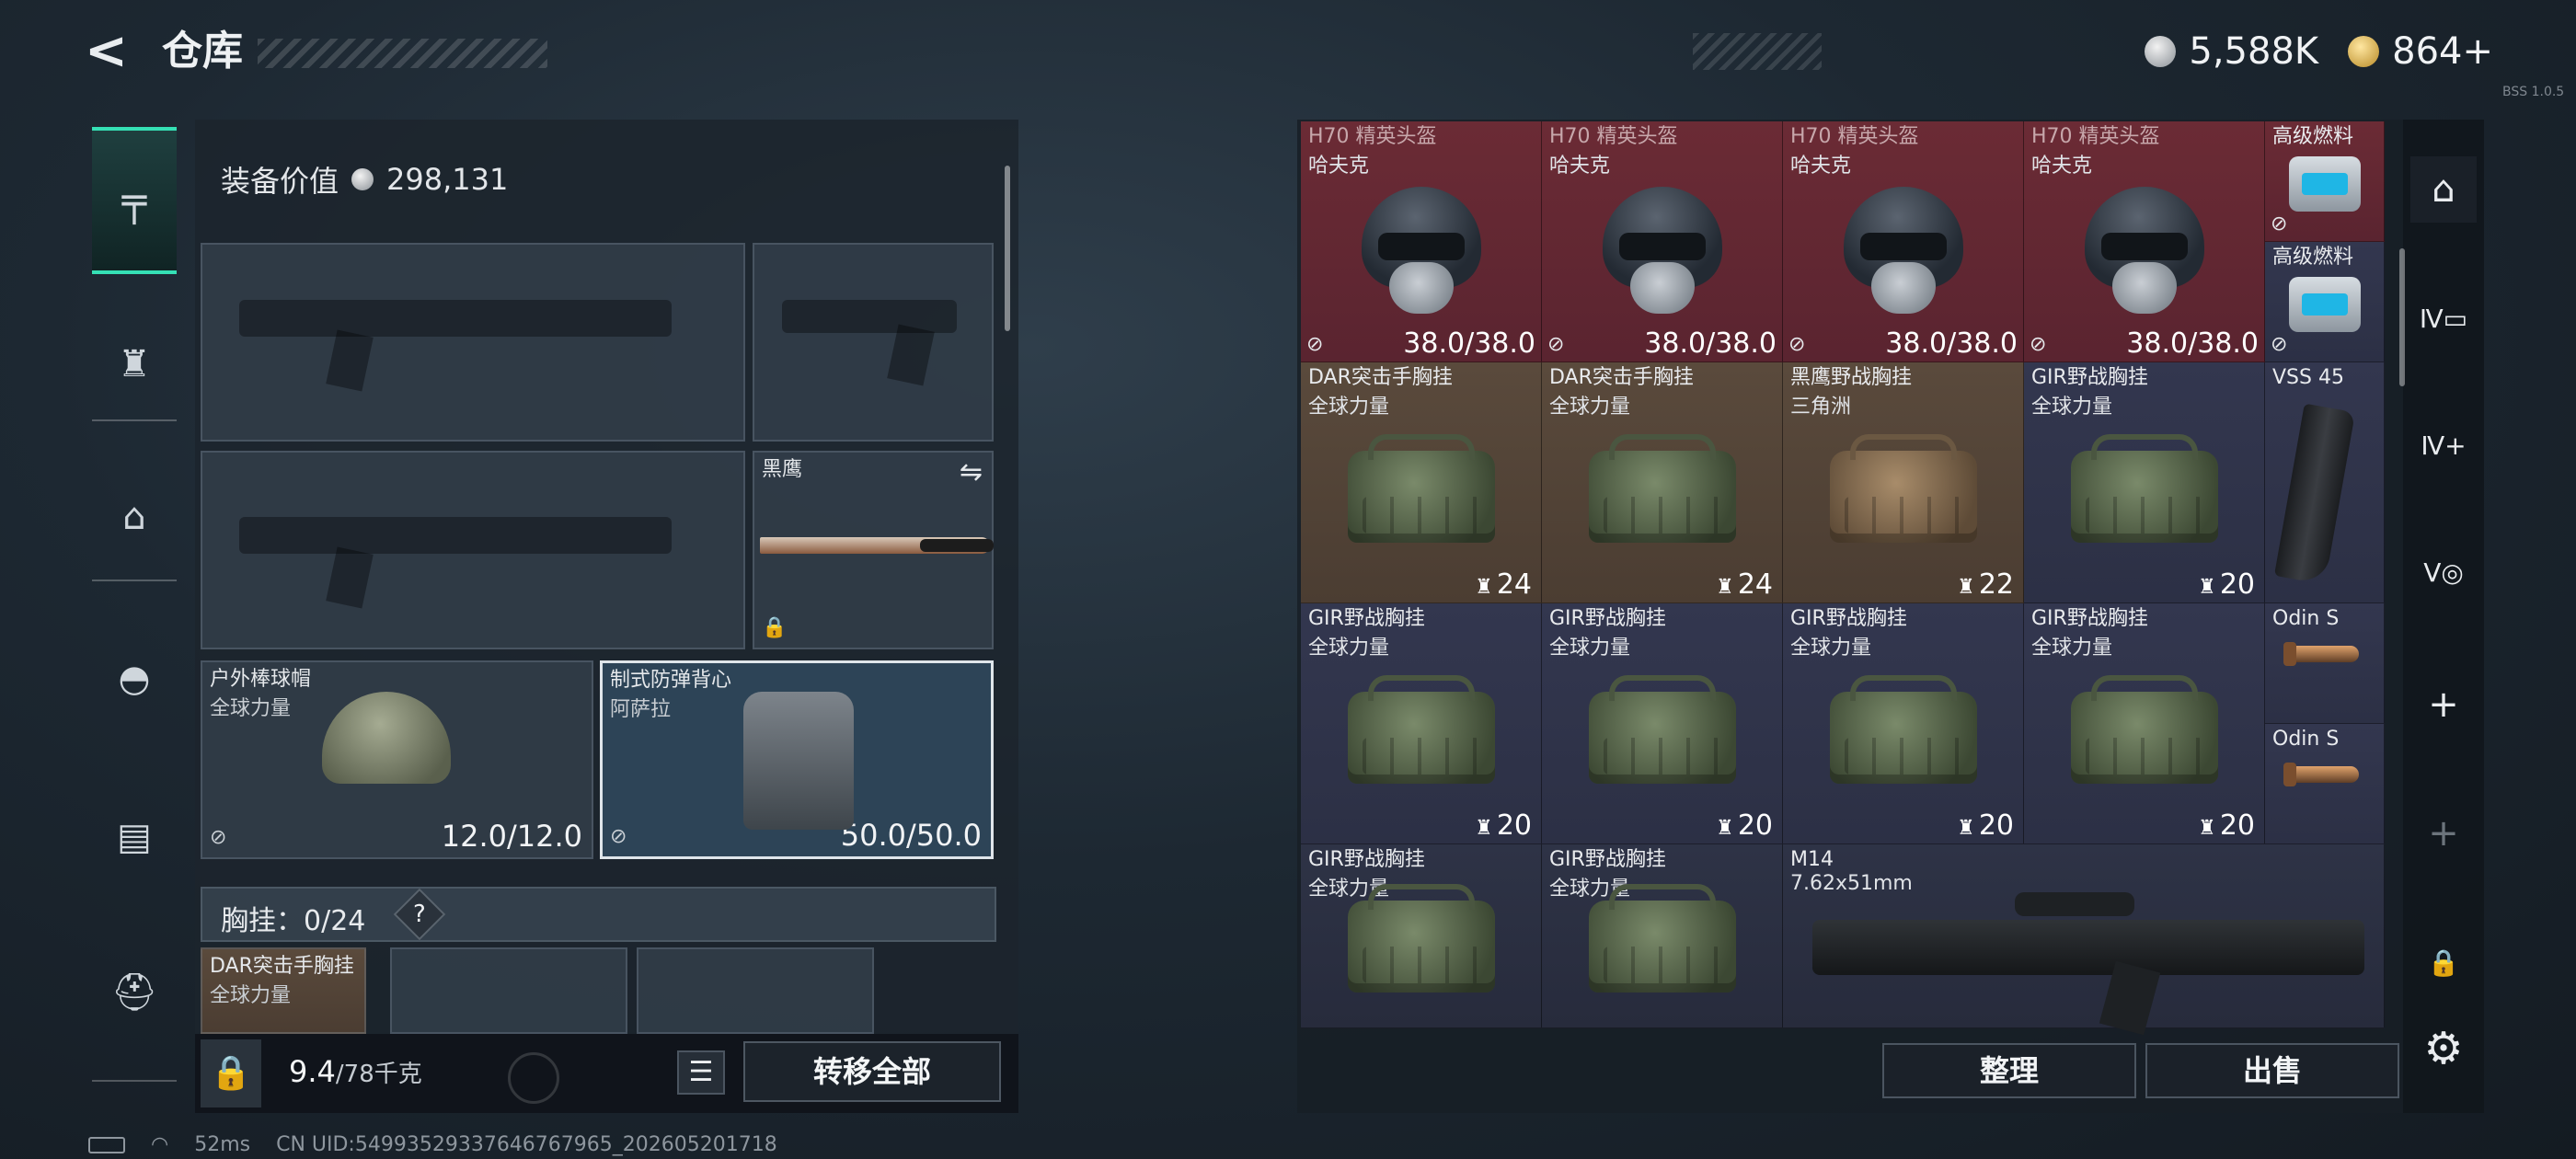 Image resolution: width=2576 pixels, height=1159 pixels. Describe the element at coordinates (641, 709) in the screenshot. I see `armor-faction: 阿萨拉` at that location.